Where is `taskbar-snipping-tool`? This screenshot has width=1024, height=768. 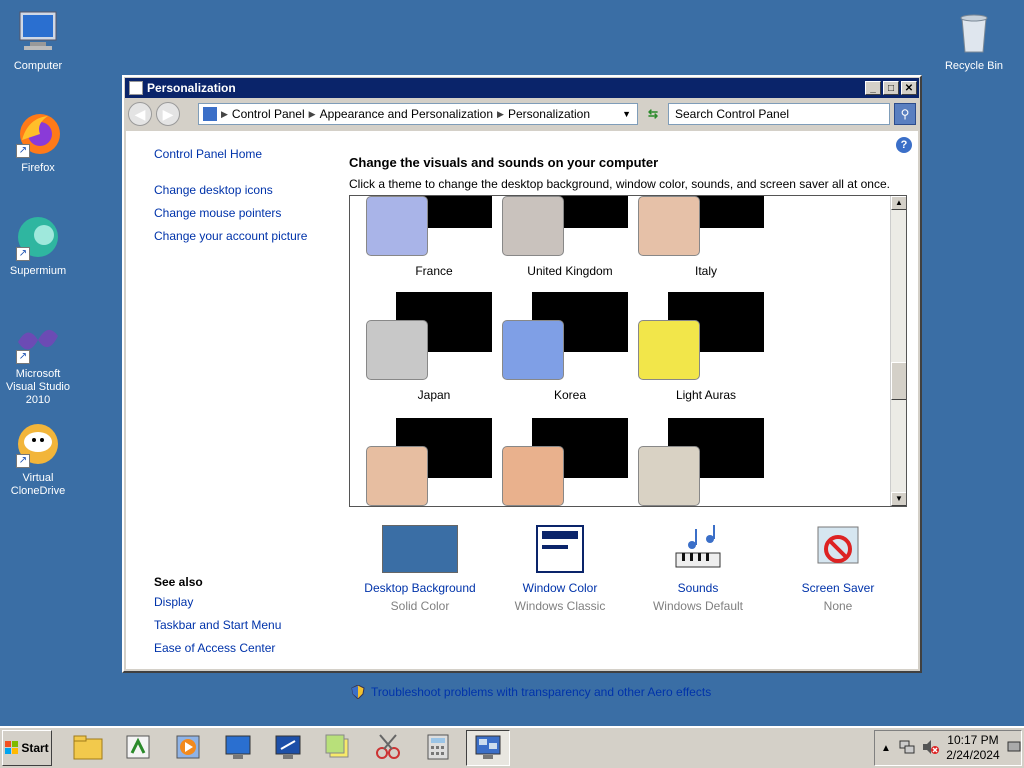 taskbar-snipping-tool is located at coordinates (388, 748).